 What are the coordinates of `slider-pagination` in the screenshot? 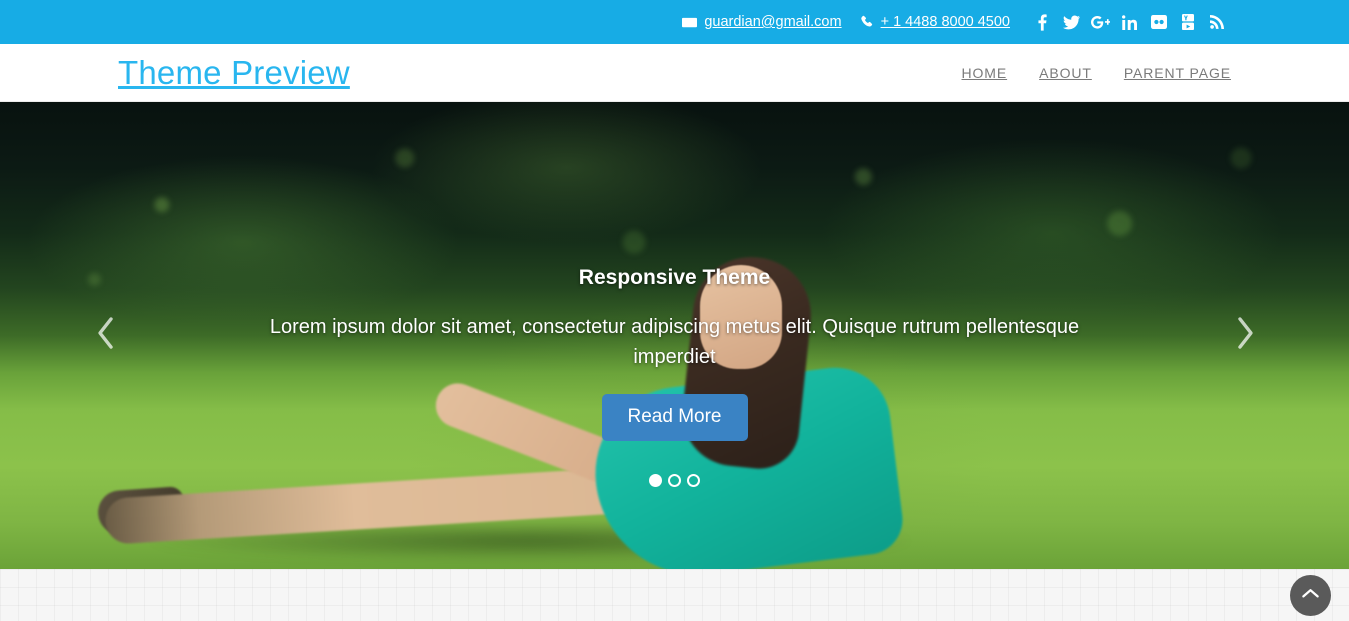 It's located at (674, 480).